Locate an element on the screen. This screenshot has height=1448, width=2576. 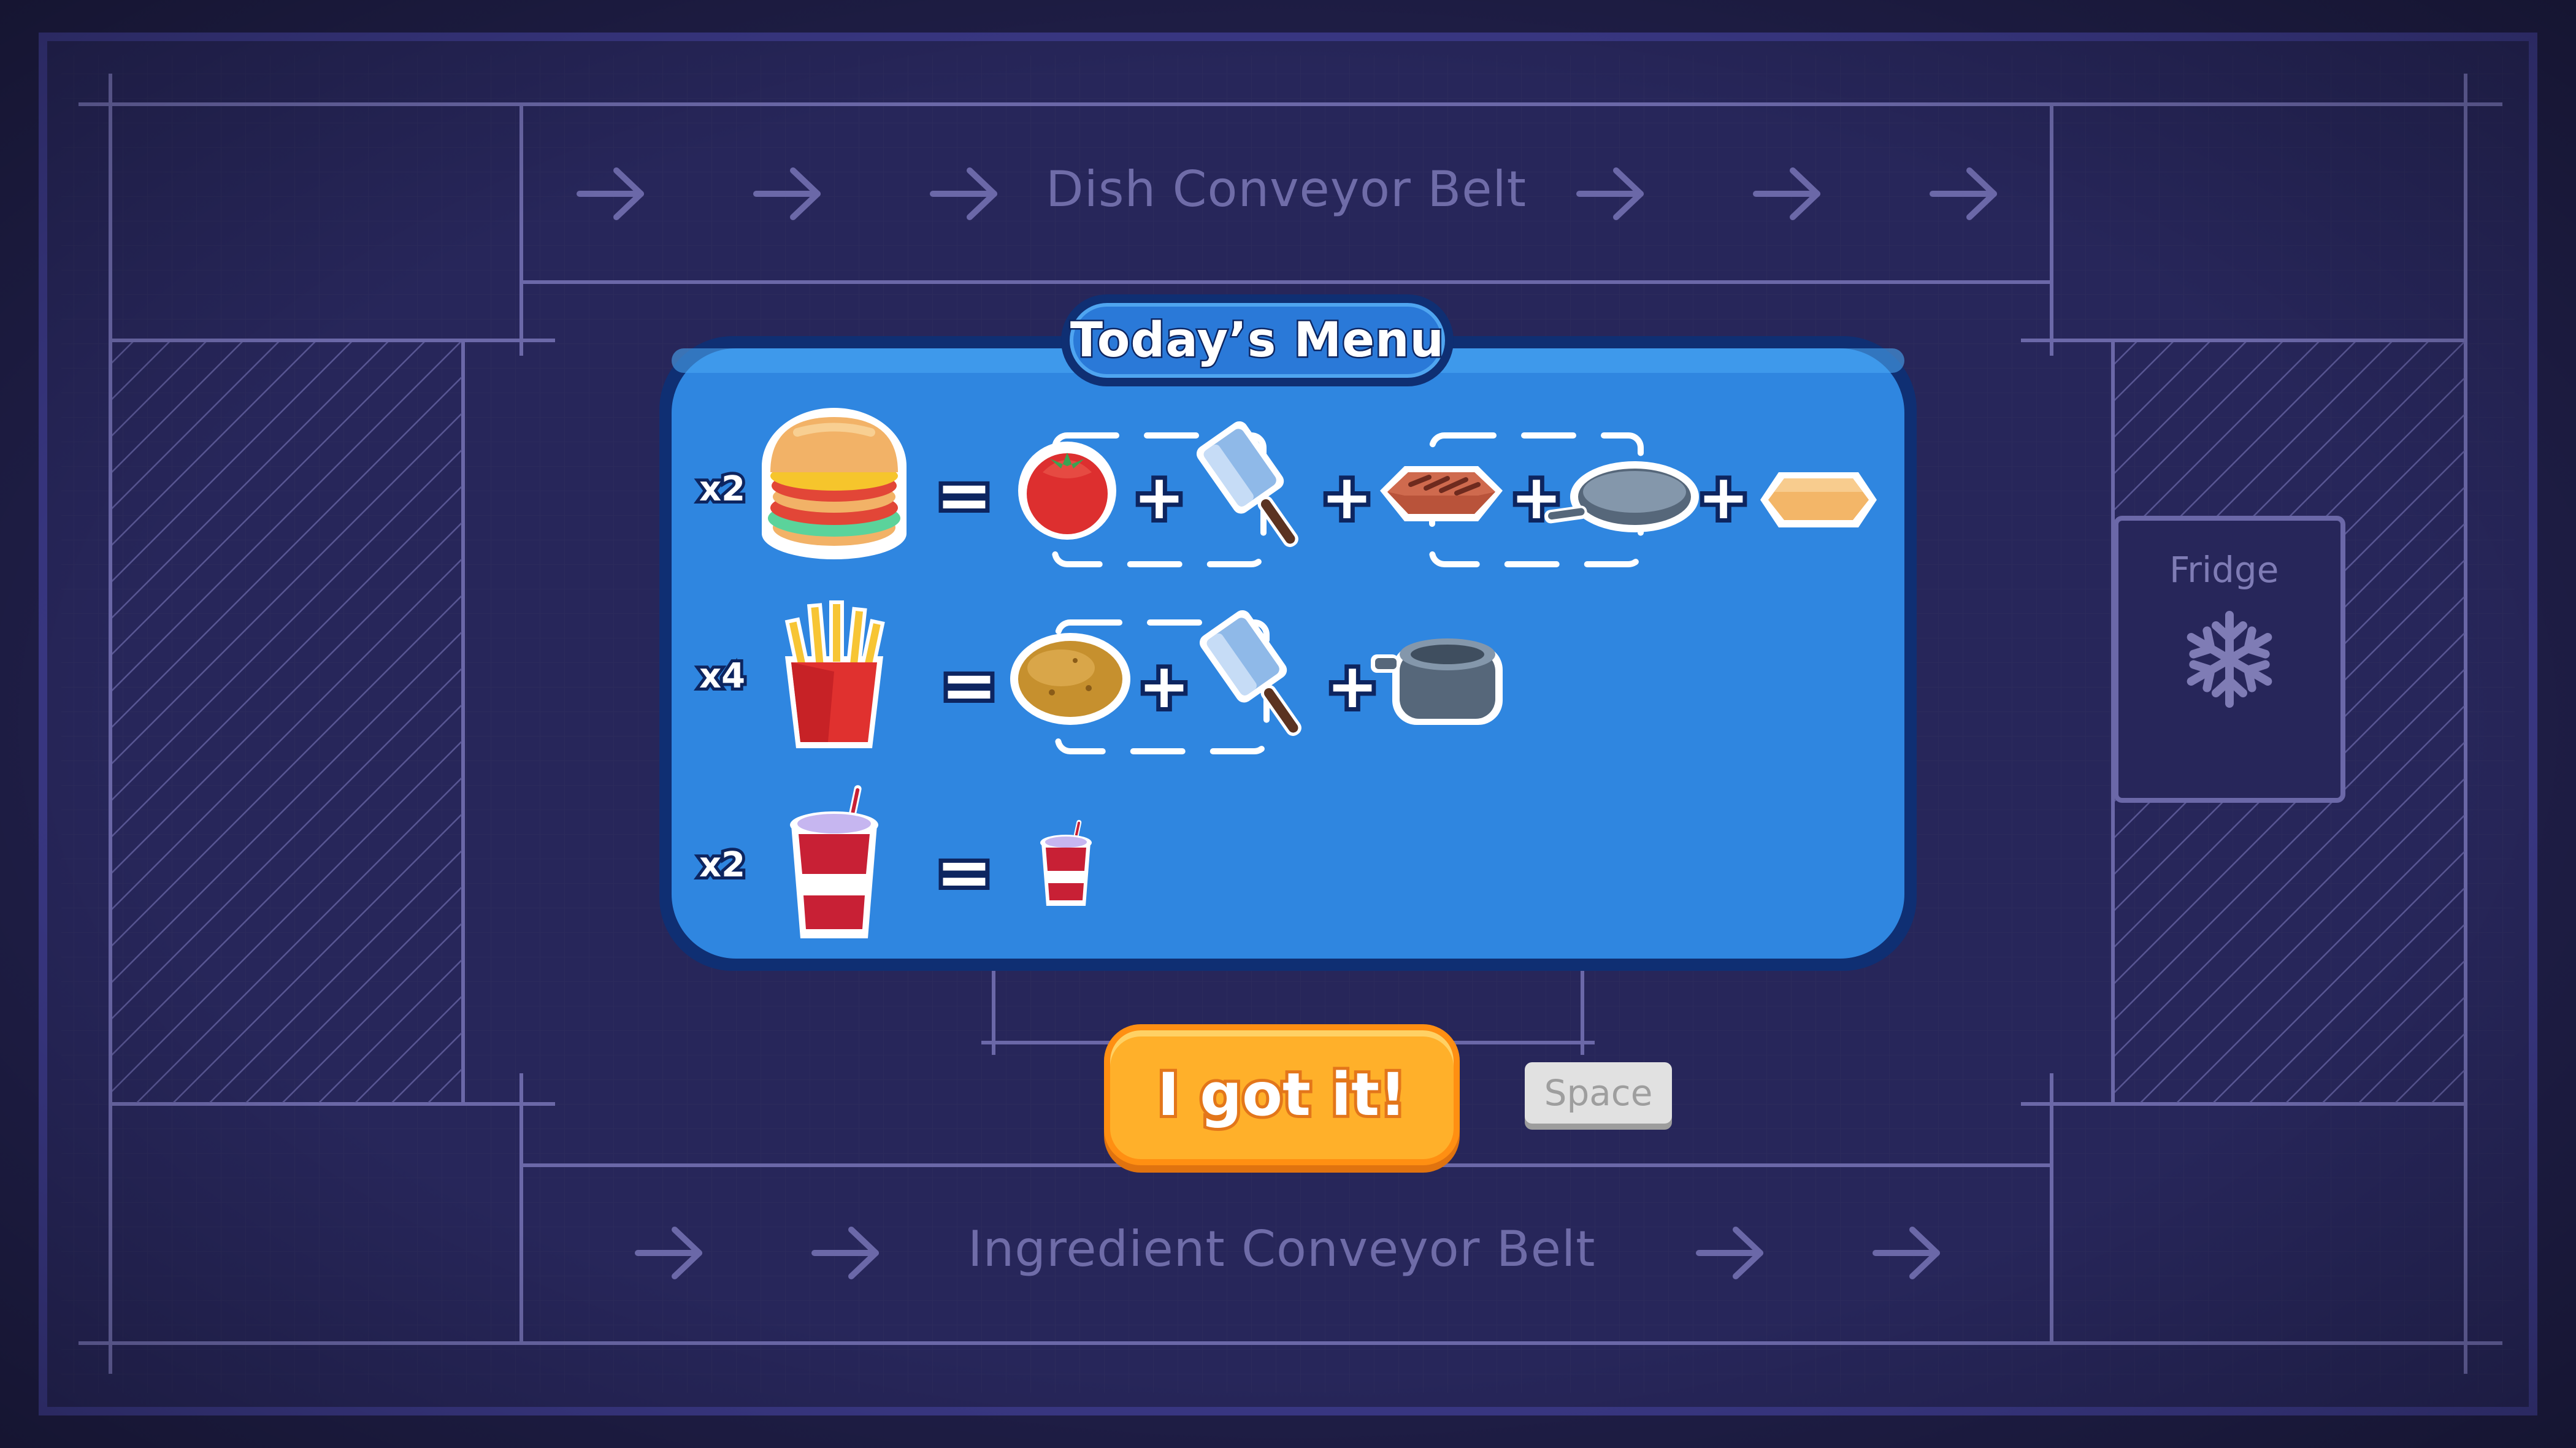
burger-icon is located at coordinates (834, 484).